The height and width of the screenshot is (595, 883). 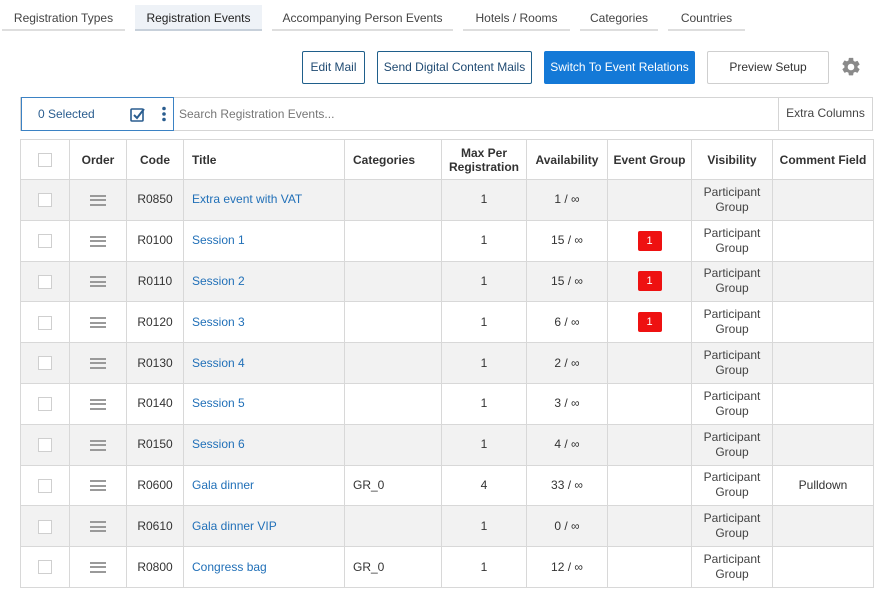 What do you see at coordinates (447, 240) in the screenshot?
I see `table-row: R0100 Session 1 1 15 / ∞ 1 Participant Group` at bounding box center [447, 240].